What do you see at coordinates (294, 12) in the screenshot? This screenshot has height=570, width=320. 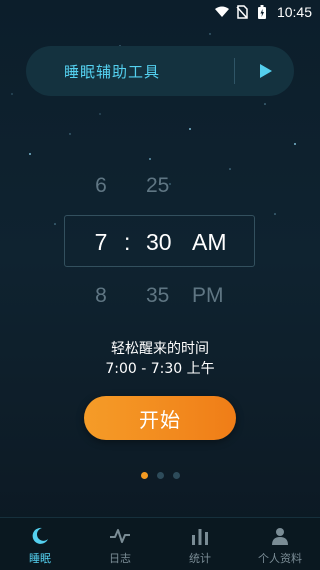 I see `status-time: 10:45` at bounding box center [294, 12].